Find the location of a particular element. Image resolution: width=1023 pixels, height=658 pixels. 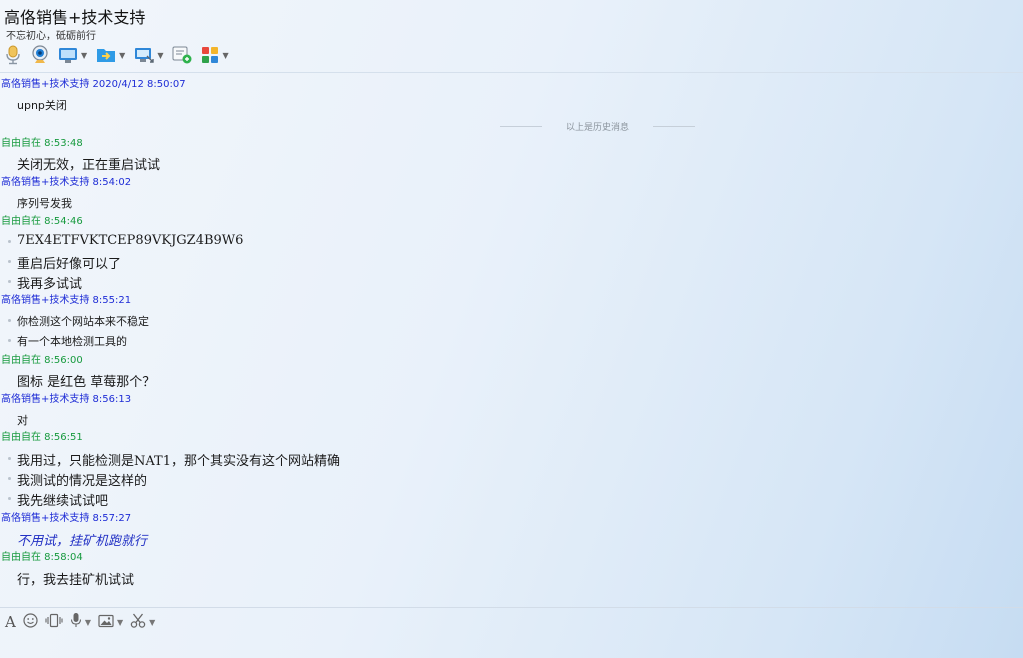

message-text: upnp关闭 is located at coordinates (42, 105).